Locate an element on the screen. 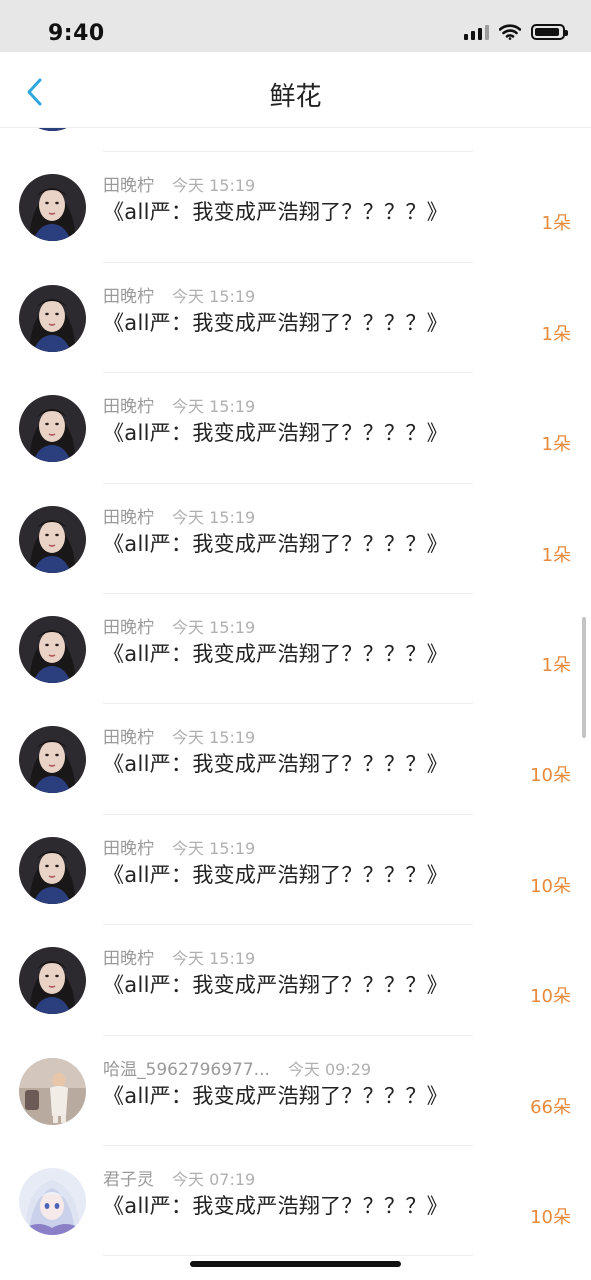 This screenshot has height=1280, width=591. item-meta: 哈温_5962796977... 今天 09:29 is located at coordinates (237, 1067).